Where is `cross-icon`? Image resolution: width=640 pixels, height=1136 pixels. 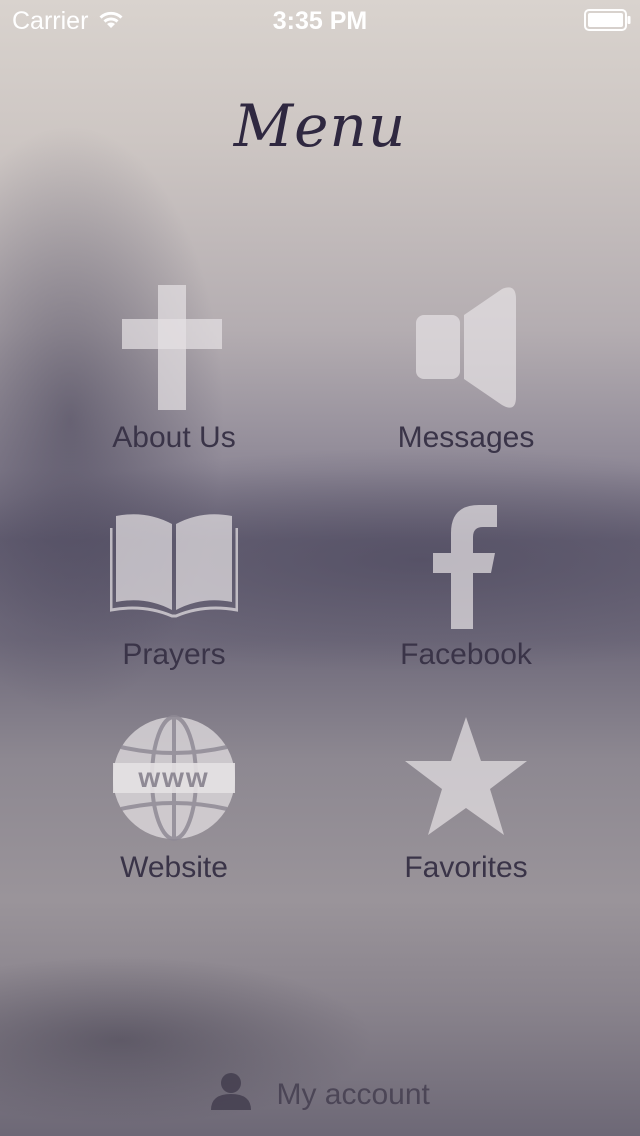 cross-icon is located at coordinates (174, 351).